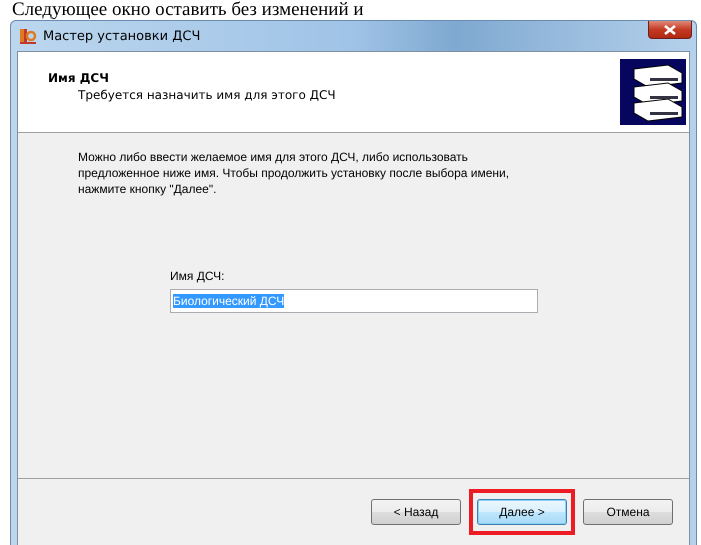  Describe the element at coordinates (294, 173) in the screenshot. I see `instruction-text: Можно либо ввести желаемое имя для этого ДСЧ, либо использовать предложенное ниже имя. Чтобы продолжить установку после выбора имени, нажмите кнопку "Далее".` at that location.